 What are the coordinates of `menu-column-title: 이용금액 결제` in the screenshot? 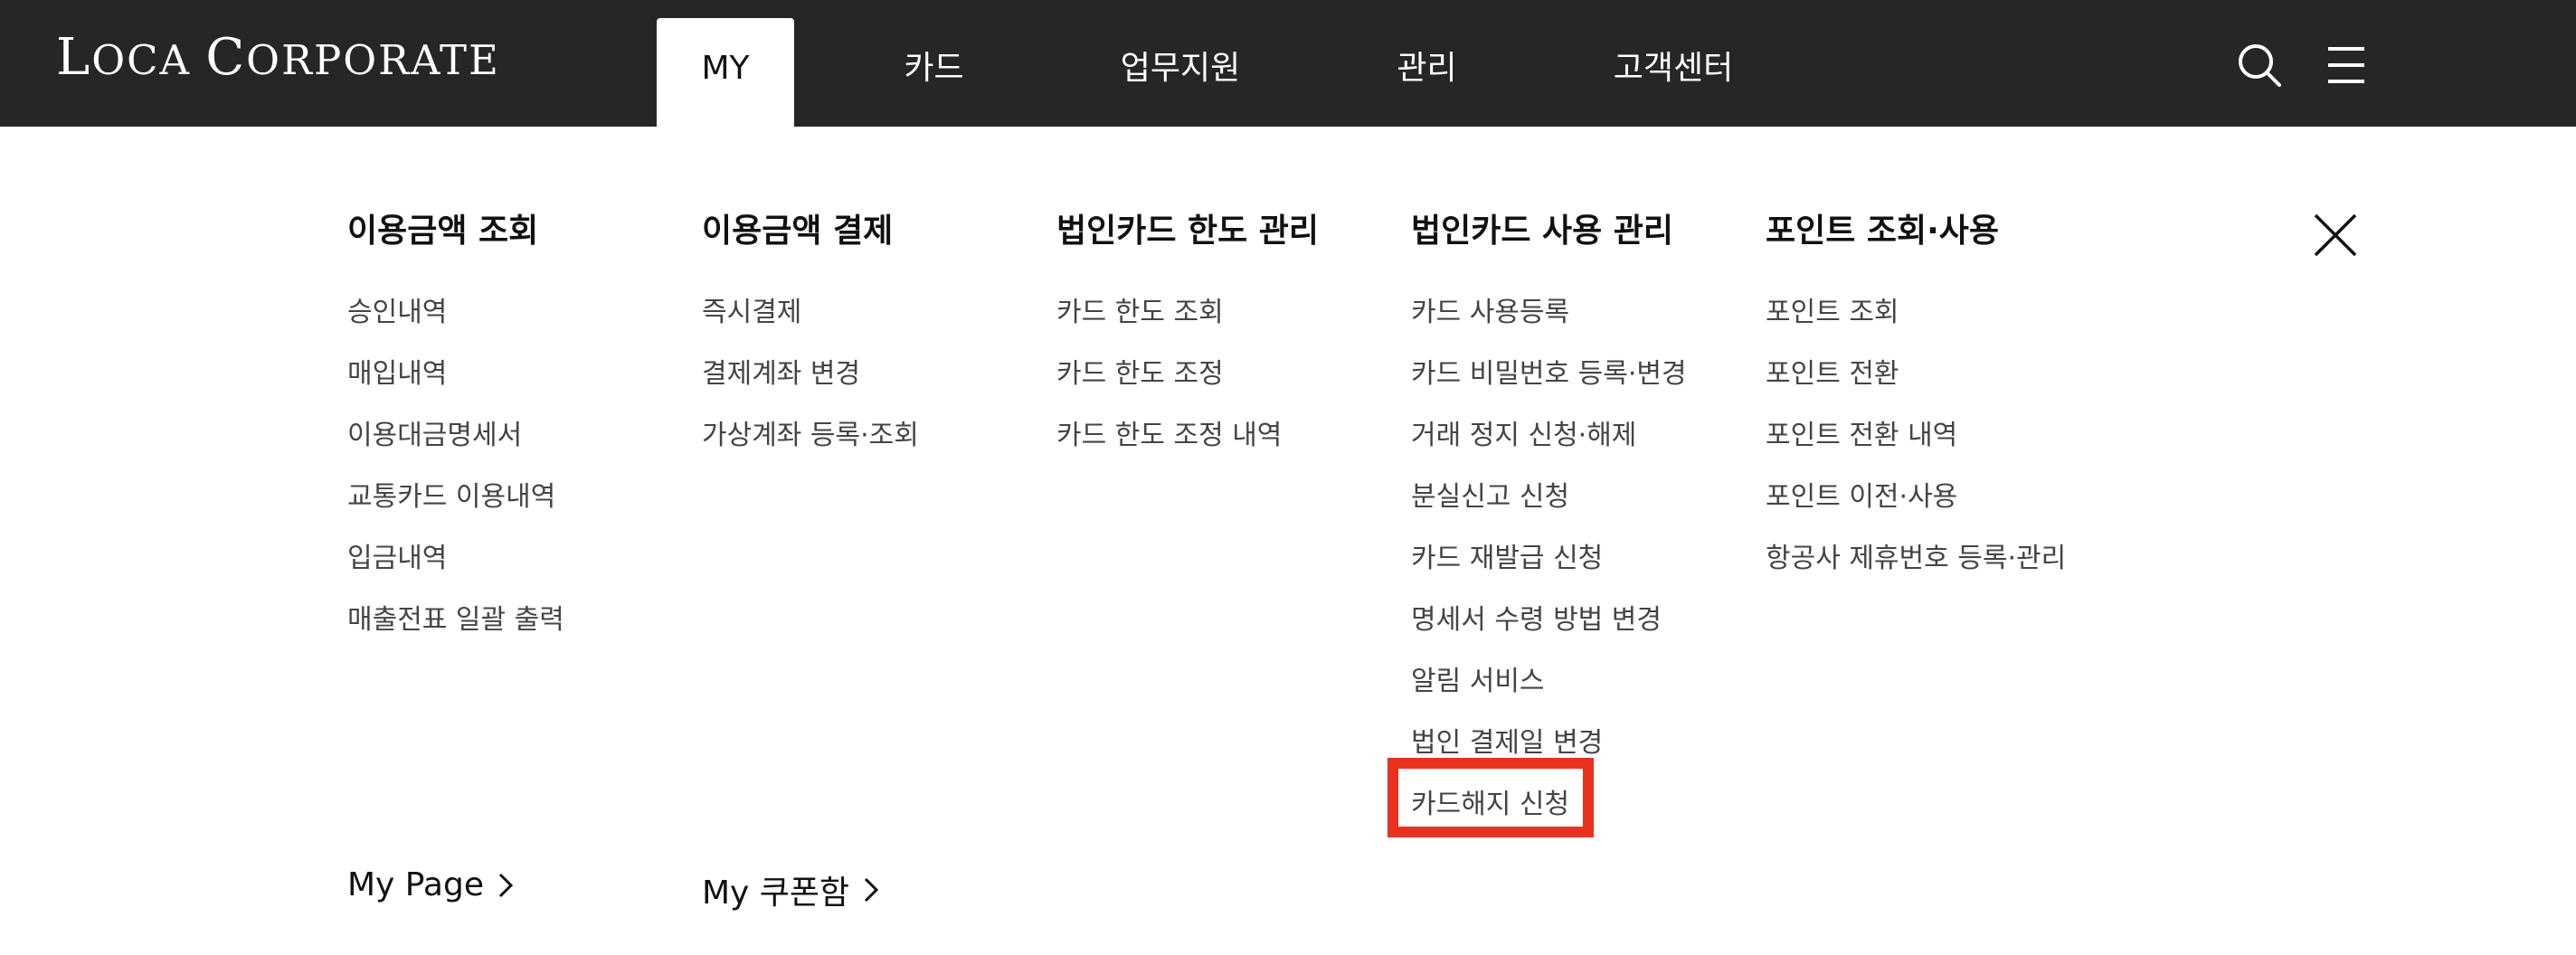 It's located at (798, 231).